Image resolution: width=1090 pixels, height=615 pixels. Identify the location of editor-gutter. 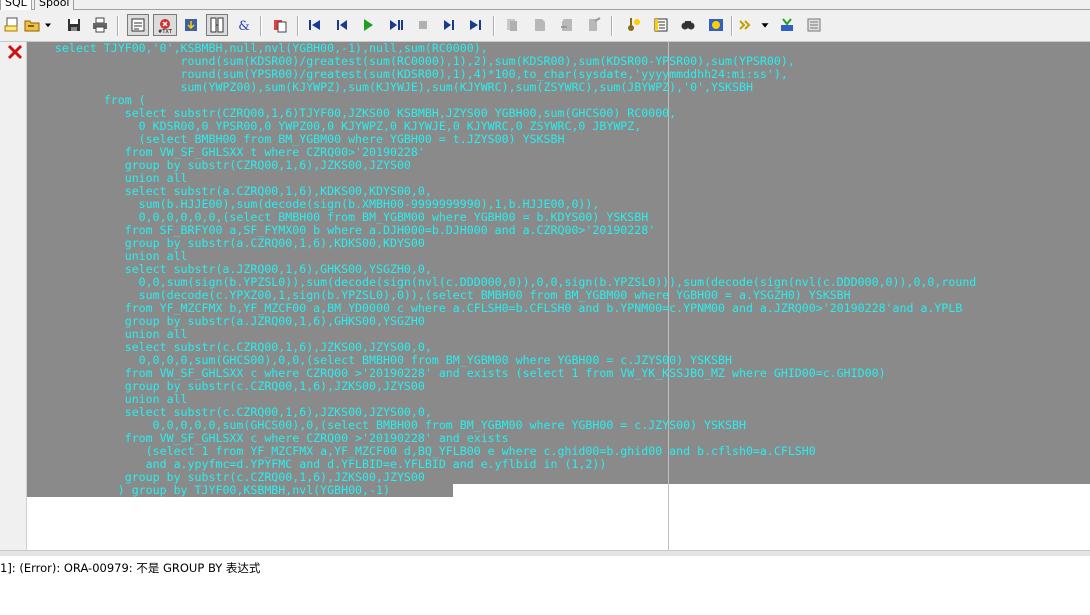
(13, 296).